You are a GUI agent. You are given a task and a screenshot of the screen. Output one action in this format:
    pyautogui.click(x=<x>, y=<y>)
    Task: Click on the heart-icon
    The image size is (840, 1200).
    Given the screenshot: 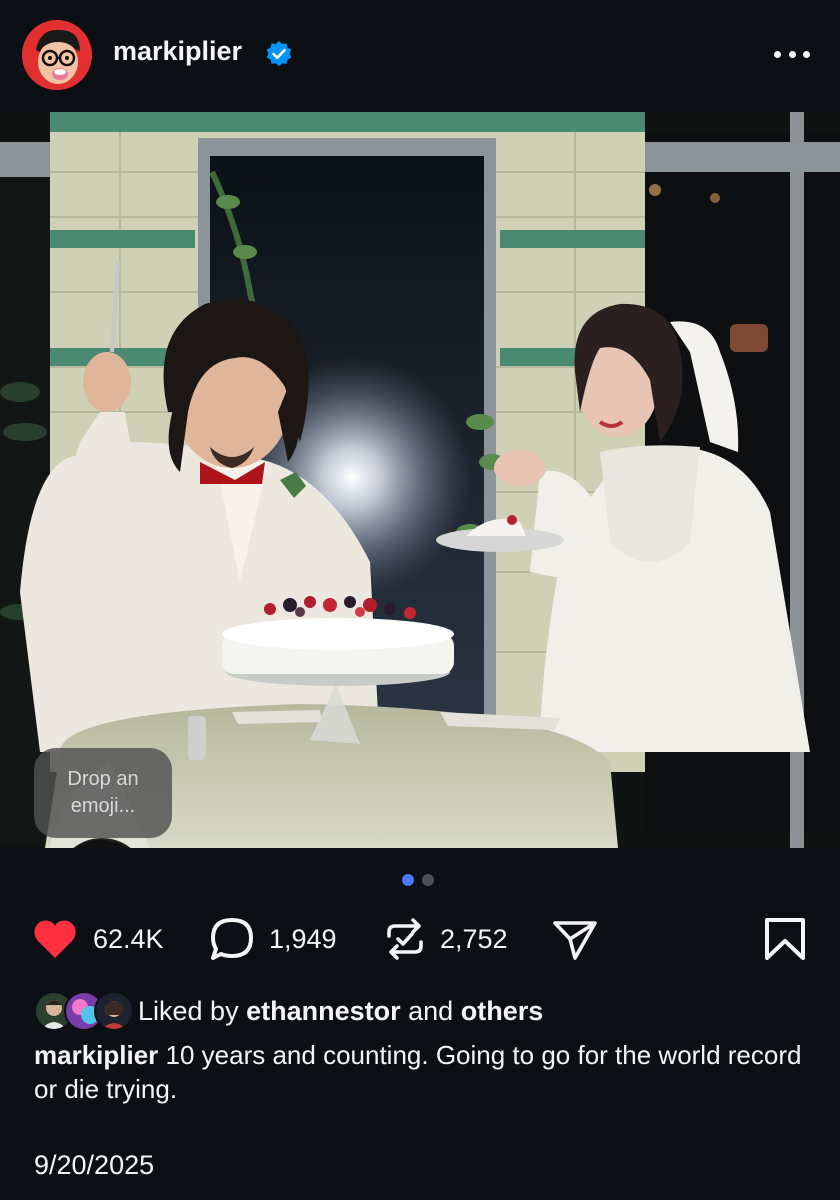 What is the action you would take?
    pyautogui.click(x=55, y=939)
    